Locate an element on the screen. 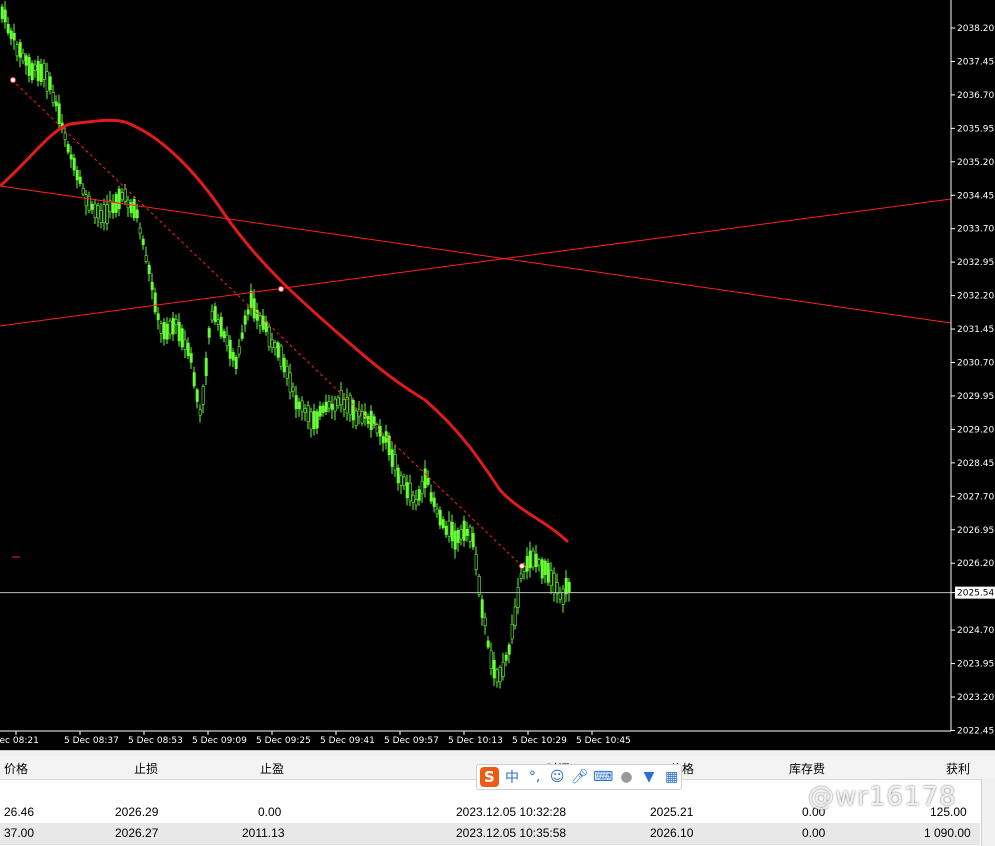  grid-icon: ▦ is located at coordinates (671, 777).